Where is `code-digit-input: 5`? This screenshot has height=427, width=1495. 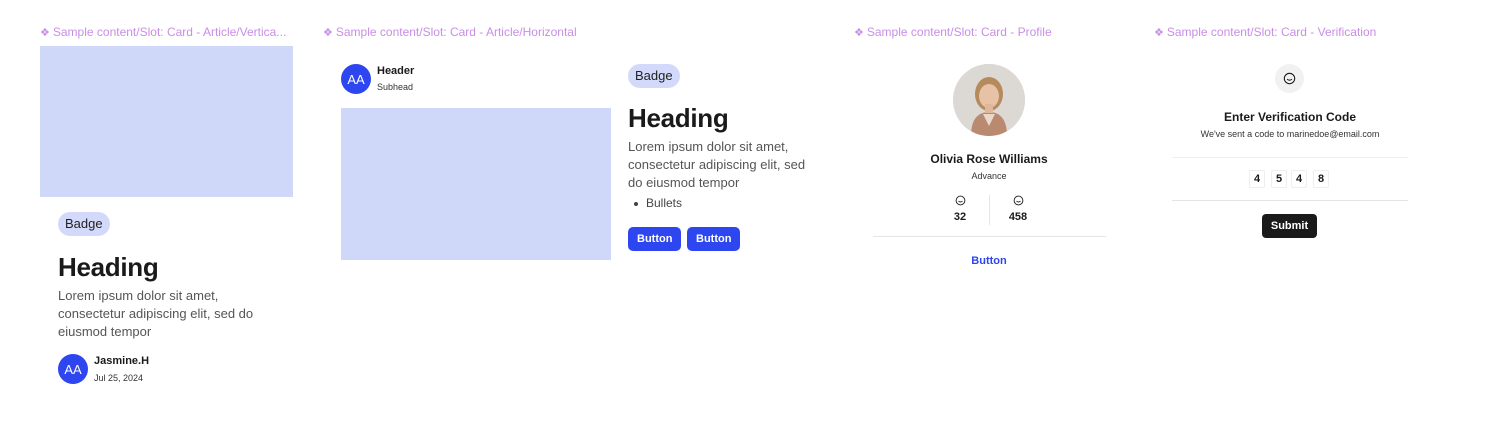 code-digit-input: 5 is located at coordinates (1279, 179).